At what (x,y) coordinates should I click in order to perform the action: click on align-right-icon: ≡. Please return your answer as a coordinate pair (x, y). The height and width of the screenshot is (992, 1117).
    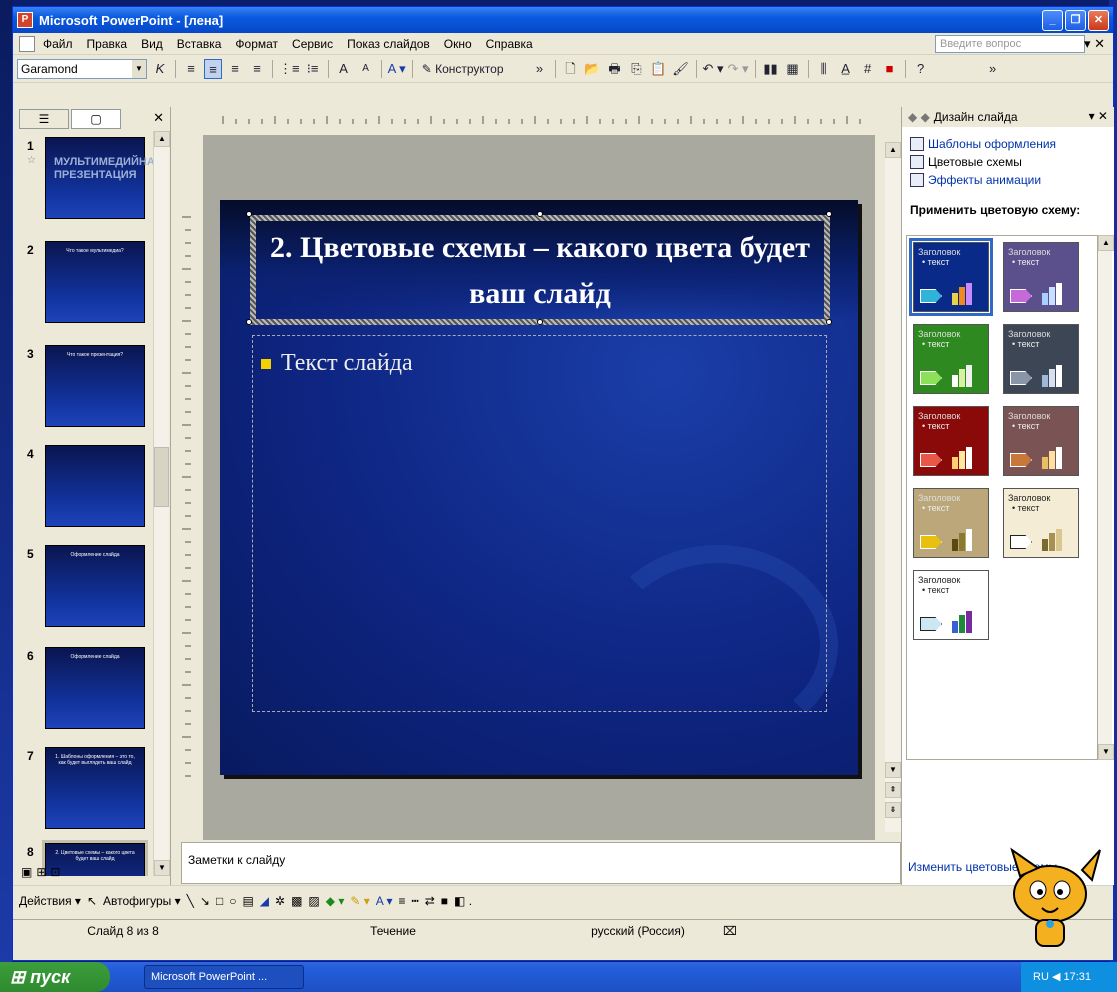
    Looking at the image, I should click on (235, 69).